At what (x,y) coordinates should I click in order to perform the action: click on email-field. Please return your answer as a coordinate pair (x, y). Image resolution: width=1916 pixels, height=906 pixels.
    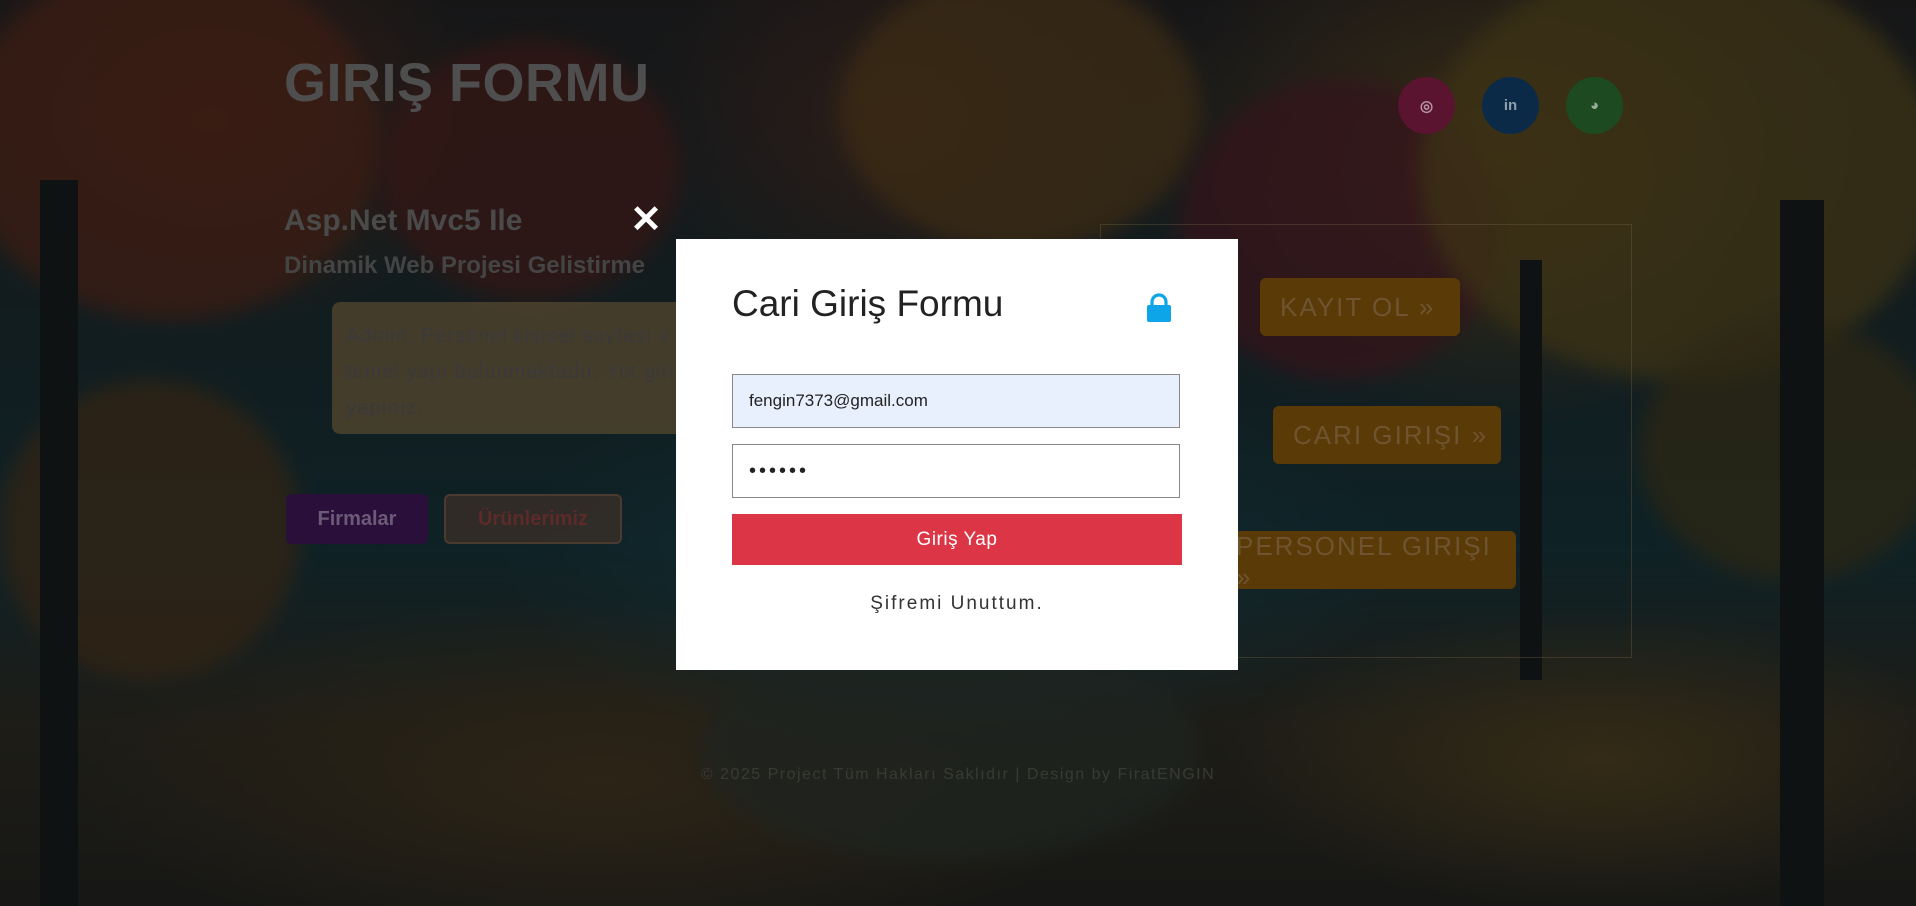
    Looking at the image, I should click on (956, 401).